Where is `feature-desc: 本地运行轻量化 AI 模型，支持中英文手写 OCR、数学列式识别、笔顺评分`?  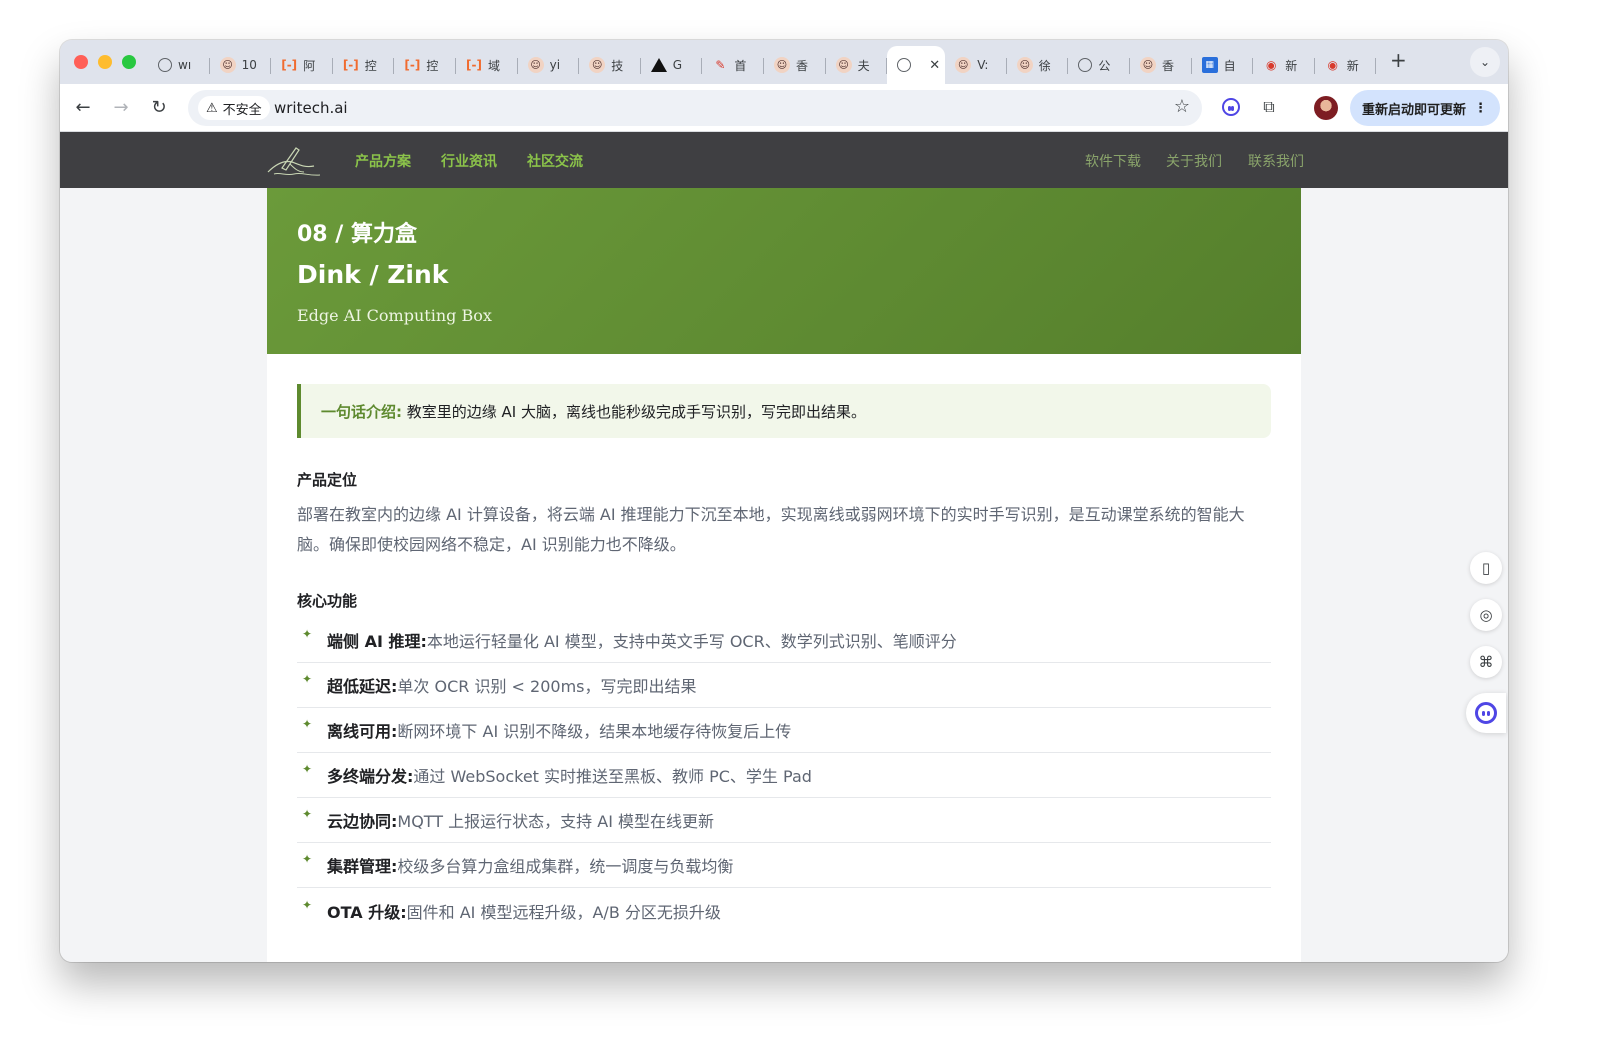
feature-desc: 本地运行轻量化 AI 模型，支持中英文手写 OCR、数学列式识别、笔顺评分 is located at coordinates (691, 641).